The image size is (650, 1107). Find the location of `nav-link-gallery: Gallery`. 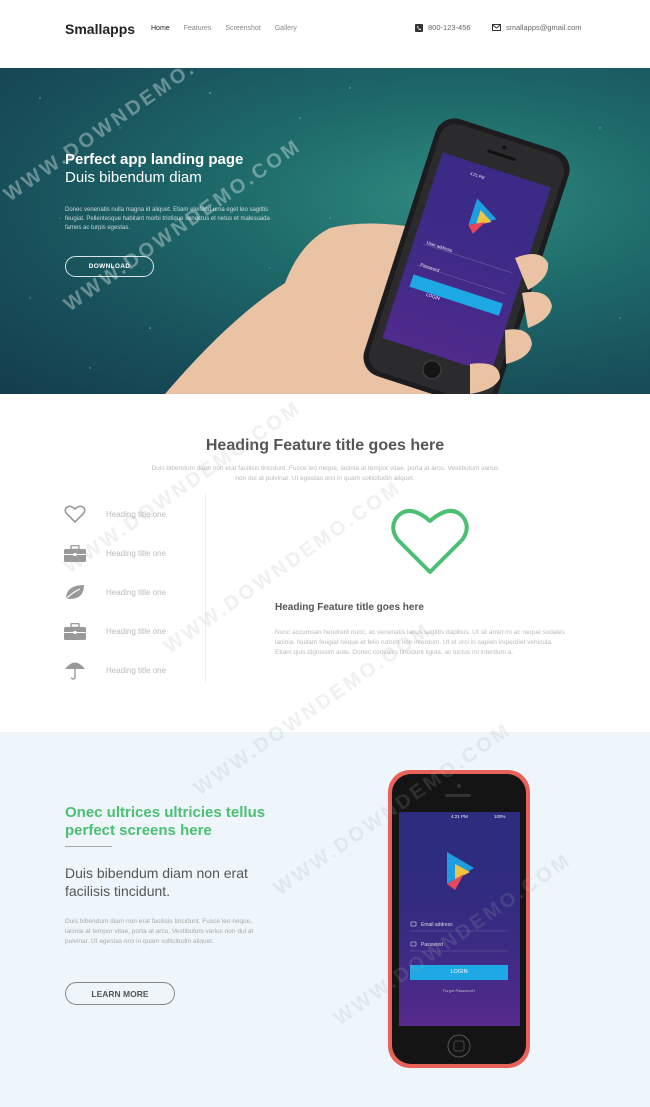

nav-link-gallery: Gallery is located at coordinates (286, 28).